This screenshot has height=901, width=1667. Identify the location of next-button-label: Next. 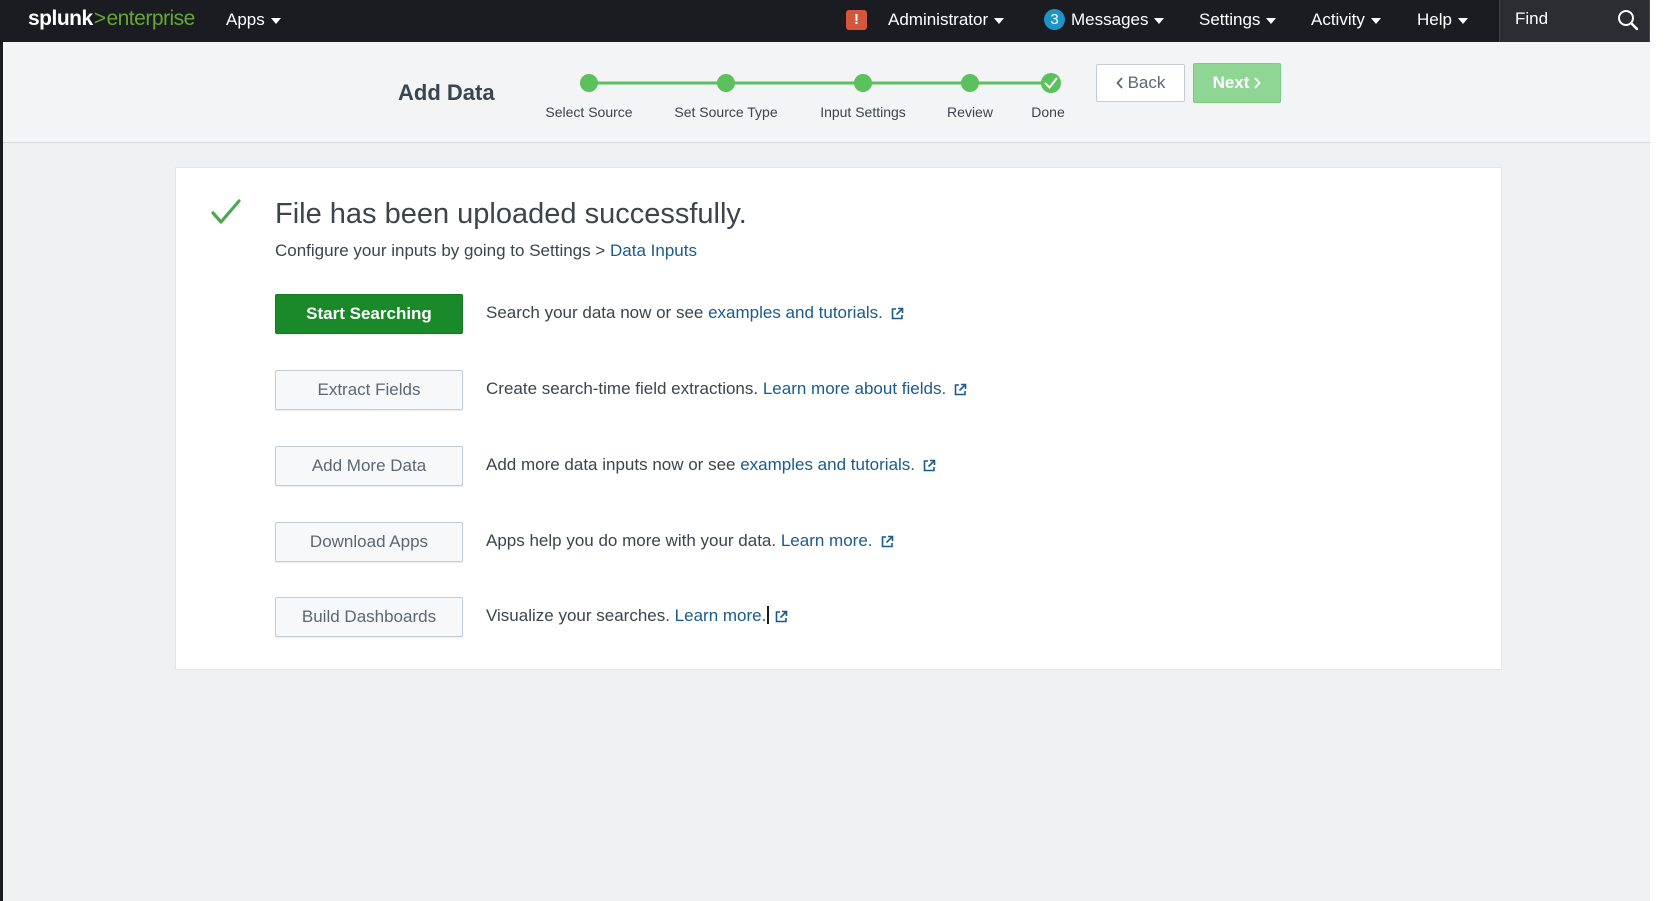
(1231, 82).